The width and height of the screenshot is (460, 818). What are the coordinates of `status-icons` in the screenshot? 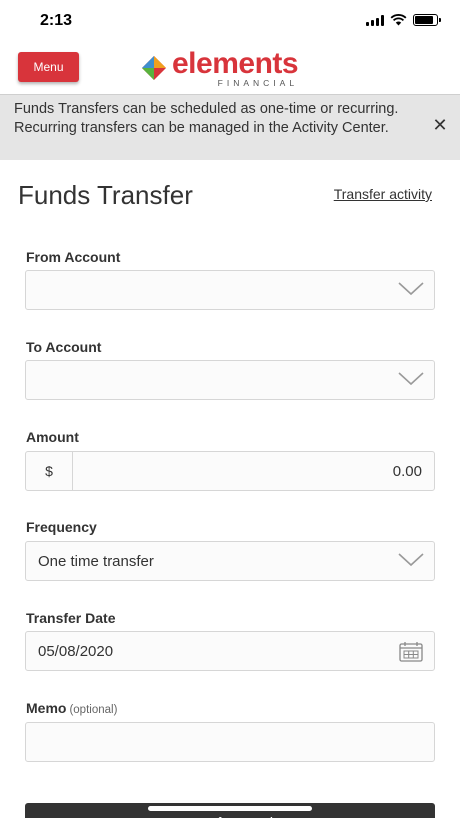 It's located at (403, 20).